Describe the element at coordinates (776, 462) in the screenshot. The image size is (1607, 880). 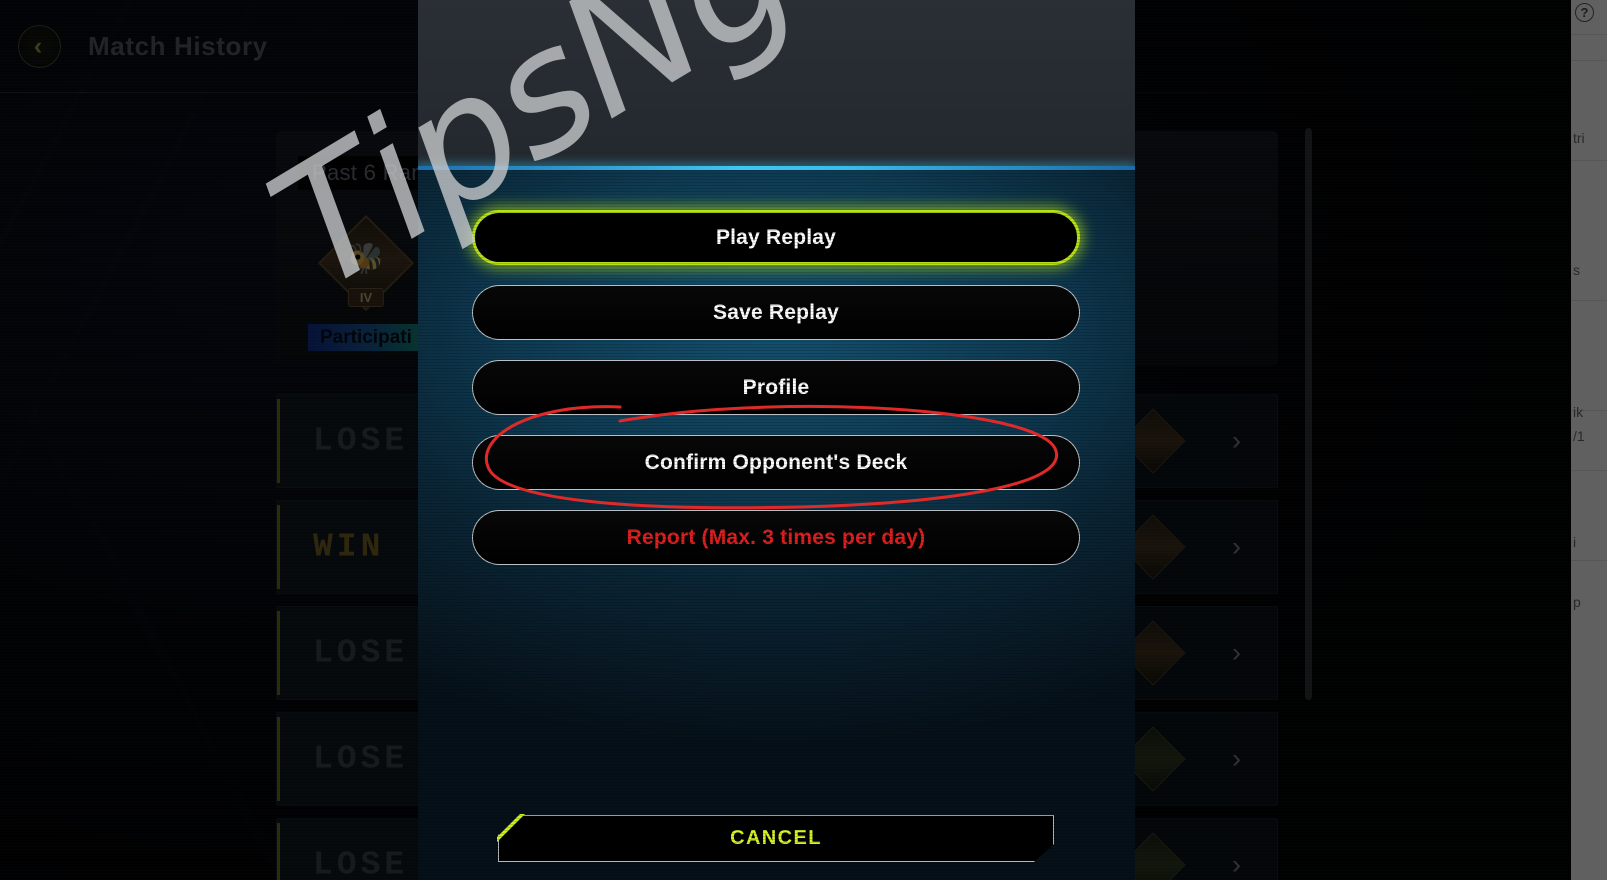
I see `dialog-option-4: Confirm Opponent's Deck` at that location.